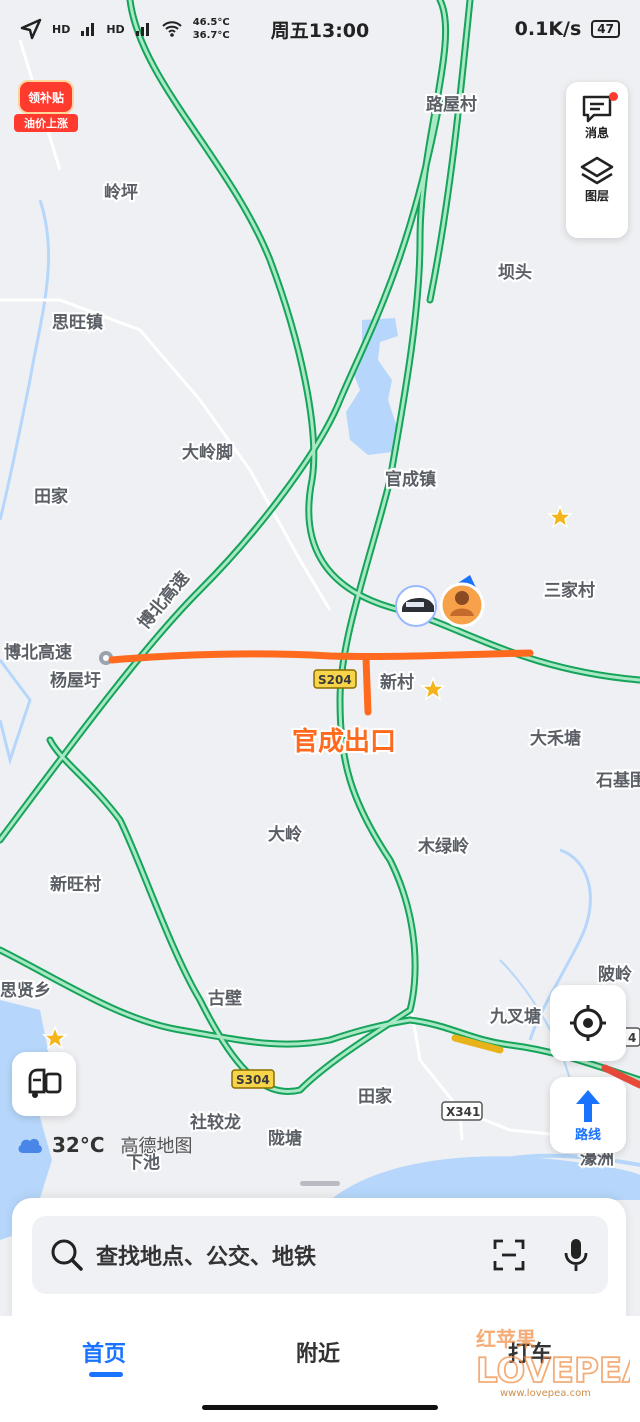 This screenshot has width=640, height=1422. Describe the element at coordinates (211, 29) in the screenshot. I see `temperature-readout: 46.5°C 36.7°C` at that location.